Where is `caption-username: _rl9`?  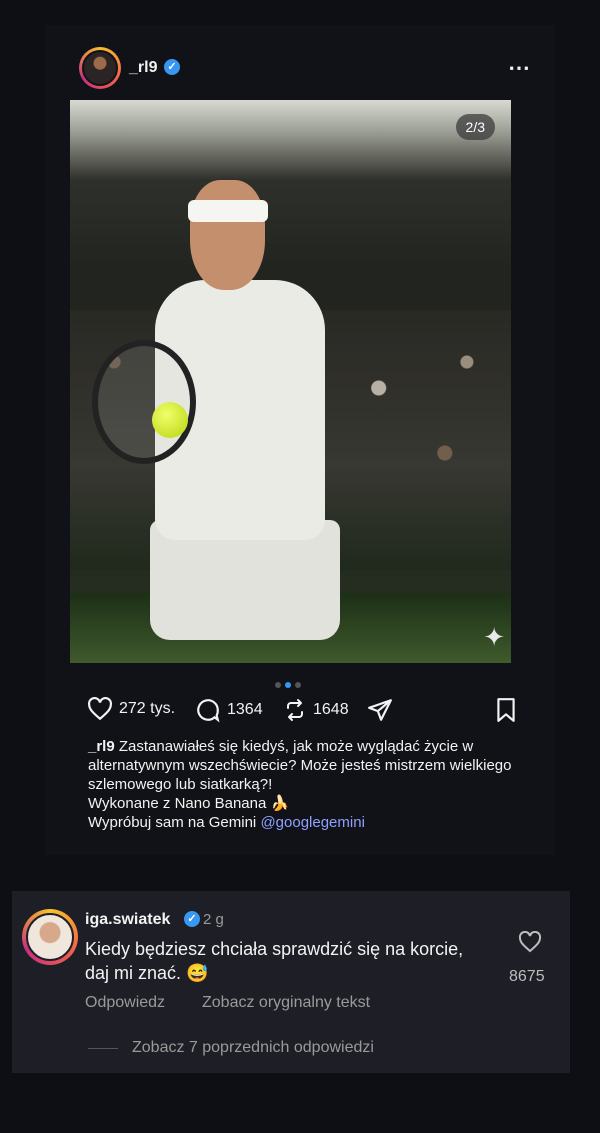
caption-username: _rl9 is located at coordinates (101, 746).